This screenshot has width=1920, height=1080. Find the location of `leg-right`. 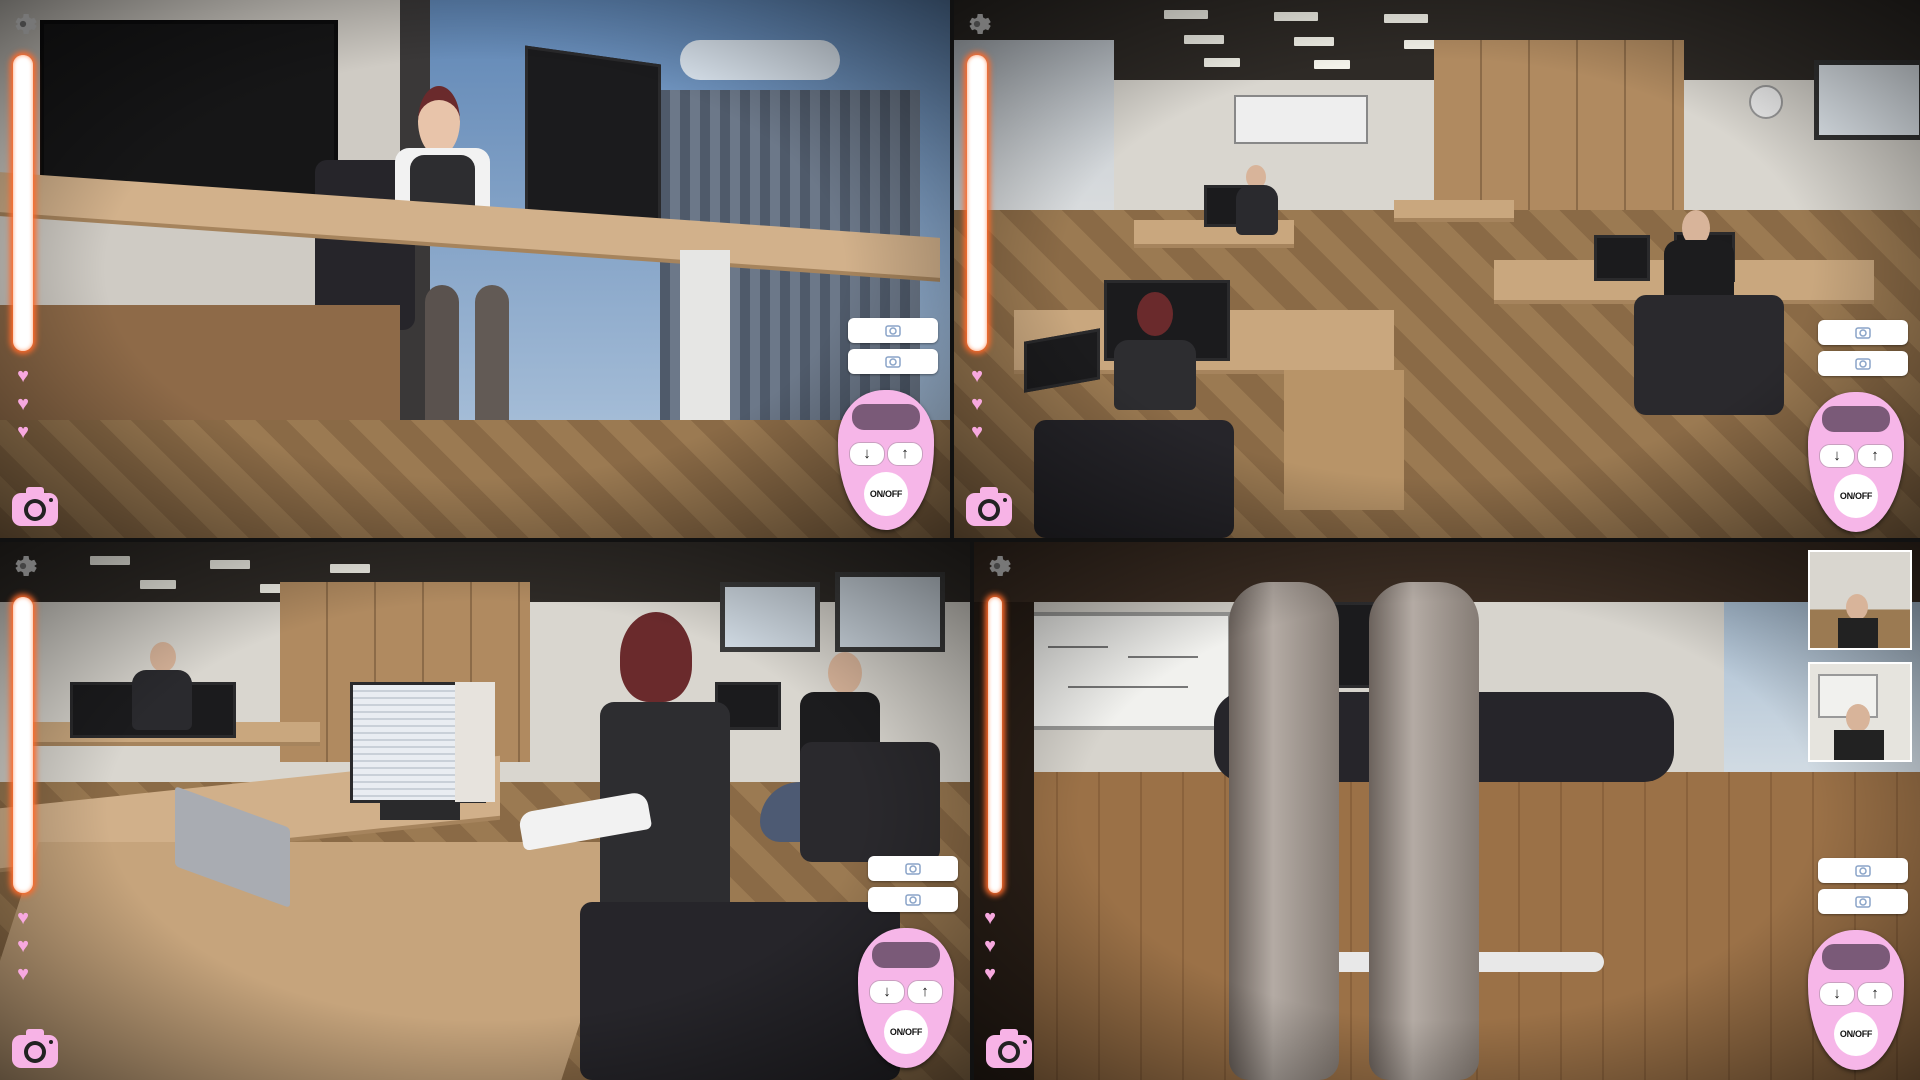

leg-right is located at coordinates (1424, 831).